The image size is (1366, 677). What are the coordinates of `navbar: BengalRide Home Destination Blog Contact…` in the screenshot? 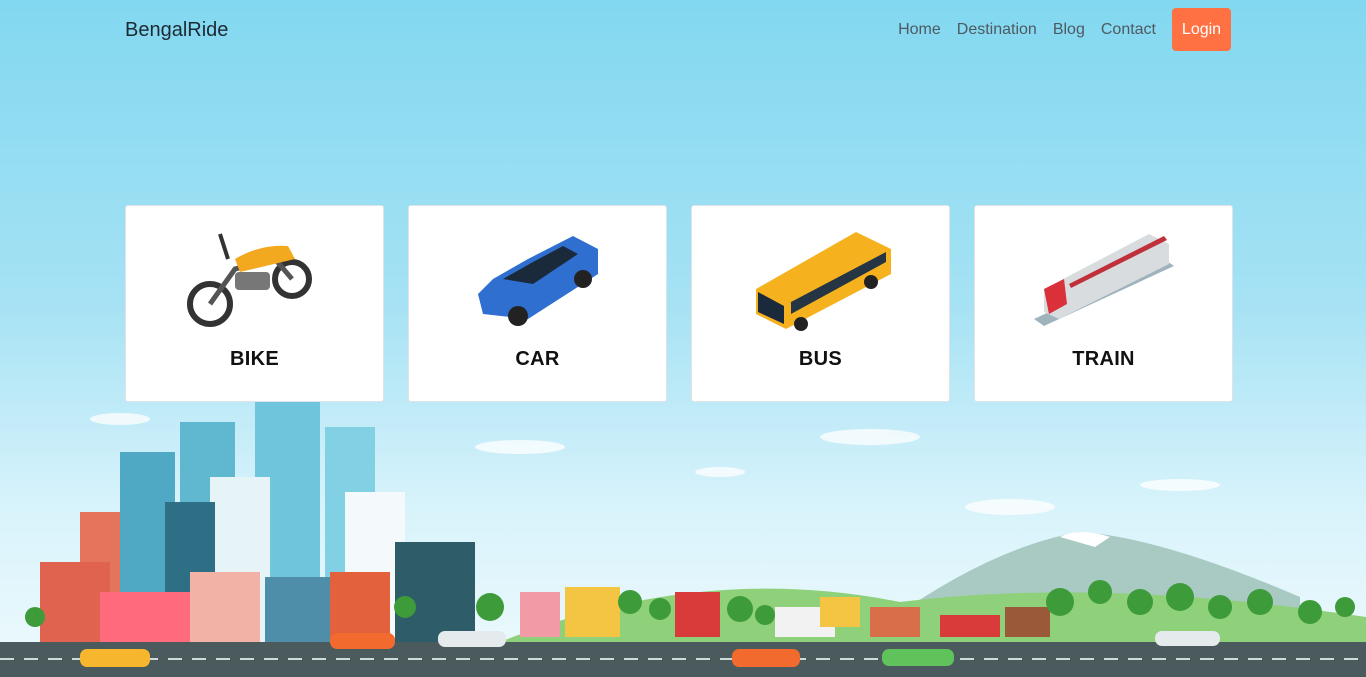 It's located at (683, 30).